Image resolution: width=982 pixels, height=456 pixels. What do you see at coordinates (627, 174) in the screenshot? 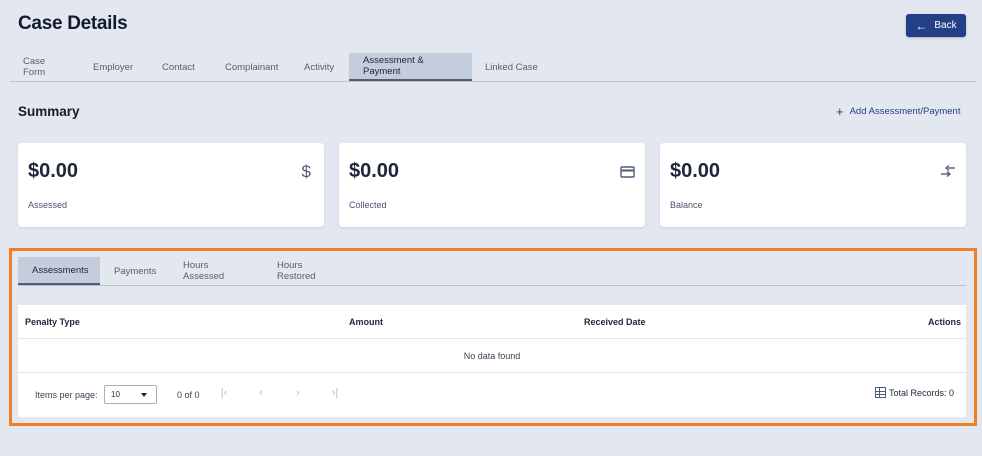
I see `credit-card-icon` at bounding box center [627, 174].